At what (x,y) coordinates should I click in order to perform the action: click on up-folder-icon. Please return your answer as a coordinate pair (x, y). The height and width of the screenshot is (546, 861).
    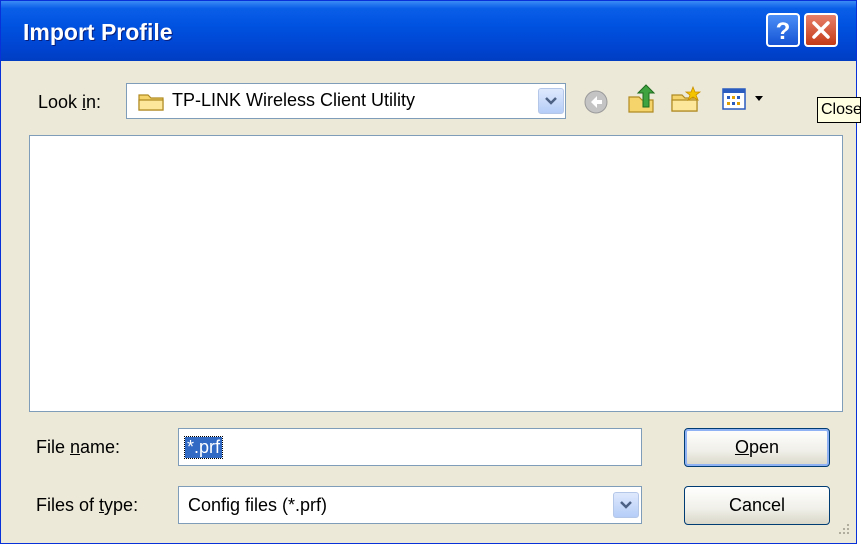
    Looking at the image, I should click on (641, 99).